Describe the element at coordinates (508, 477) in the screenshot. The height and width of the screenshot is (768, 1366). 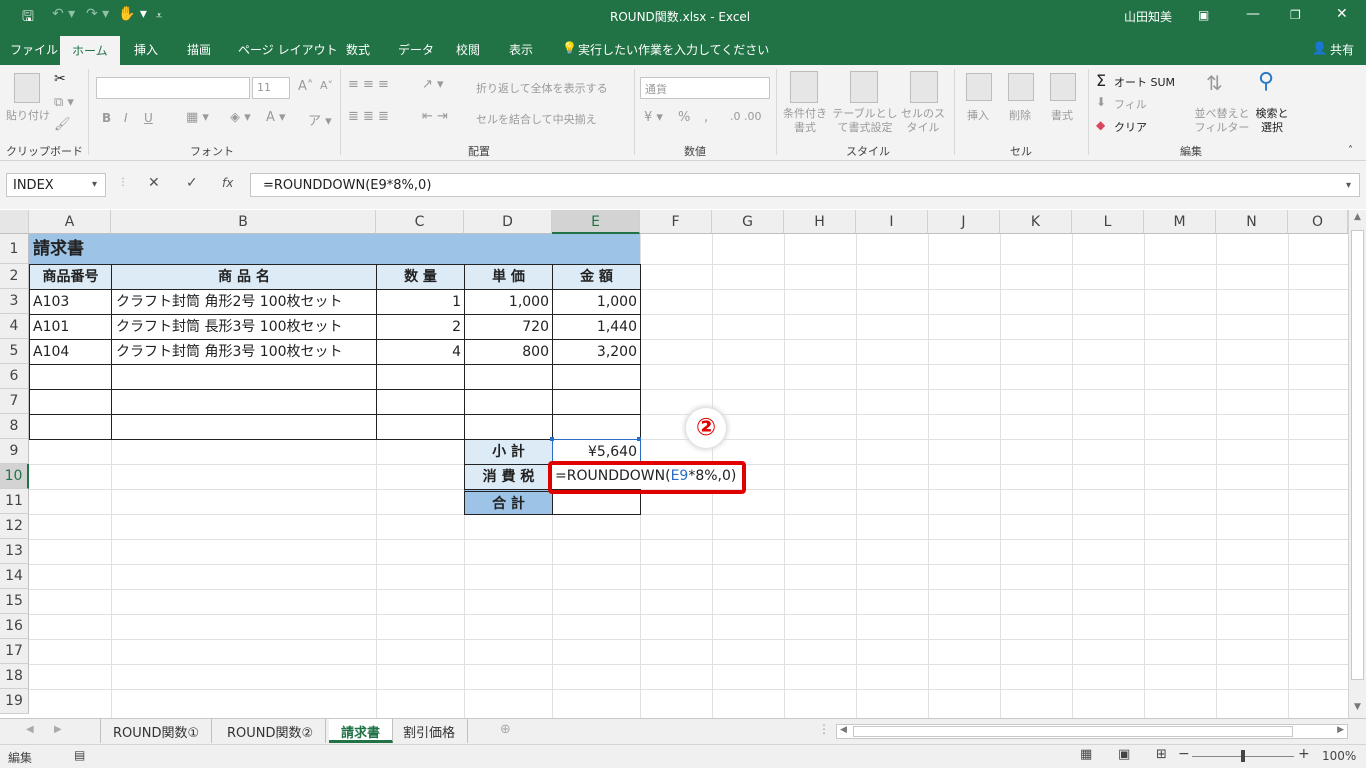
I see `tax-label: 消 費 税` at that location.